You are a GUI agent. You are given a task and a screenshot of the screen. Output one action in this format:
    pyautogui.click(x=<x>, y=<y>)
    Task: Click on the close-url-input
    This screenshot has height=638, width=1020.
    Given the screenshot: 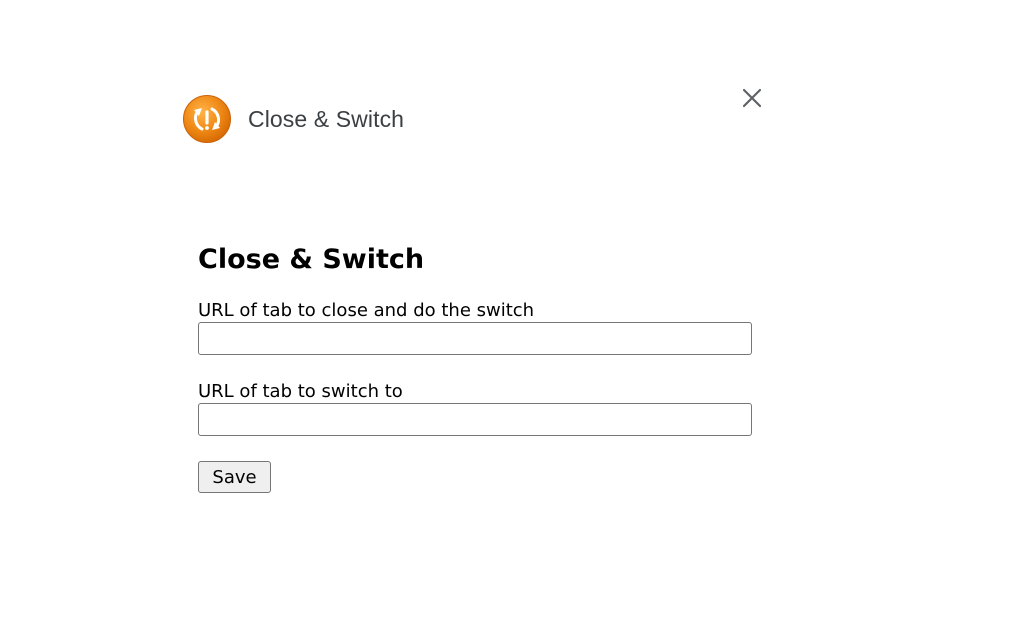 What is the action you would take?
    pyautogui.click(x=475, y=338)
    